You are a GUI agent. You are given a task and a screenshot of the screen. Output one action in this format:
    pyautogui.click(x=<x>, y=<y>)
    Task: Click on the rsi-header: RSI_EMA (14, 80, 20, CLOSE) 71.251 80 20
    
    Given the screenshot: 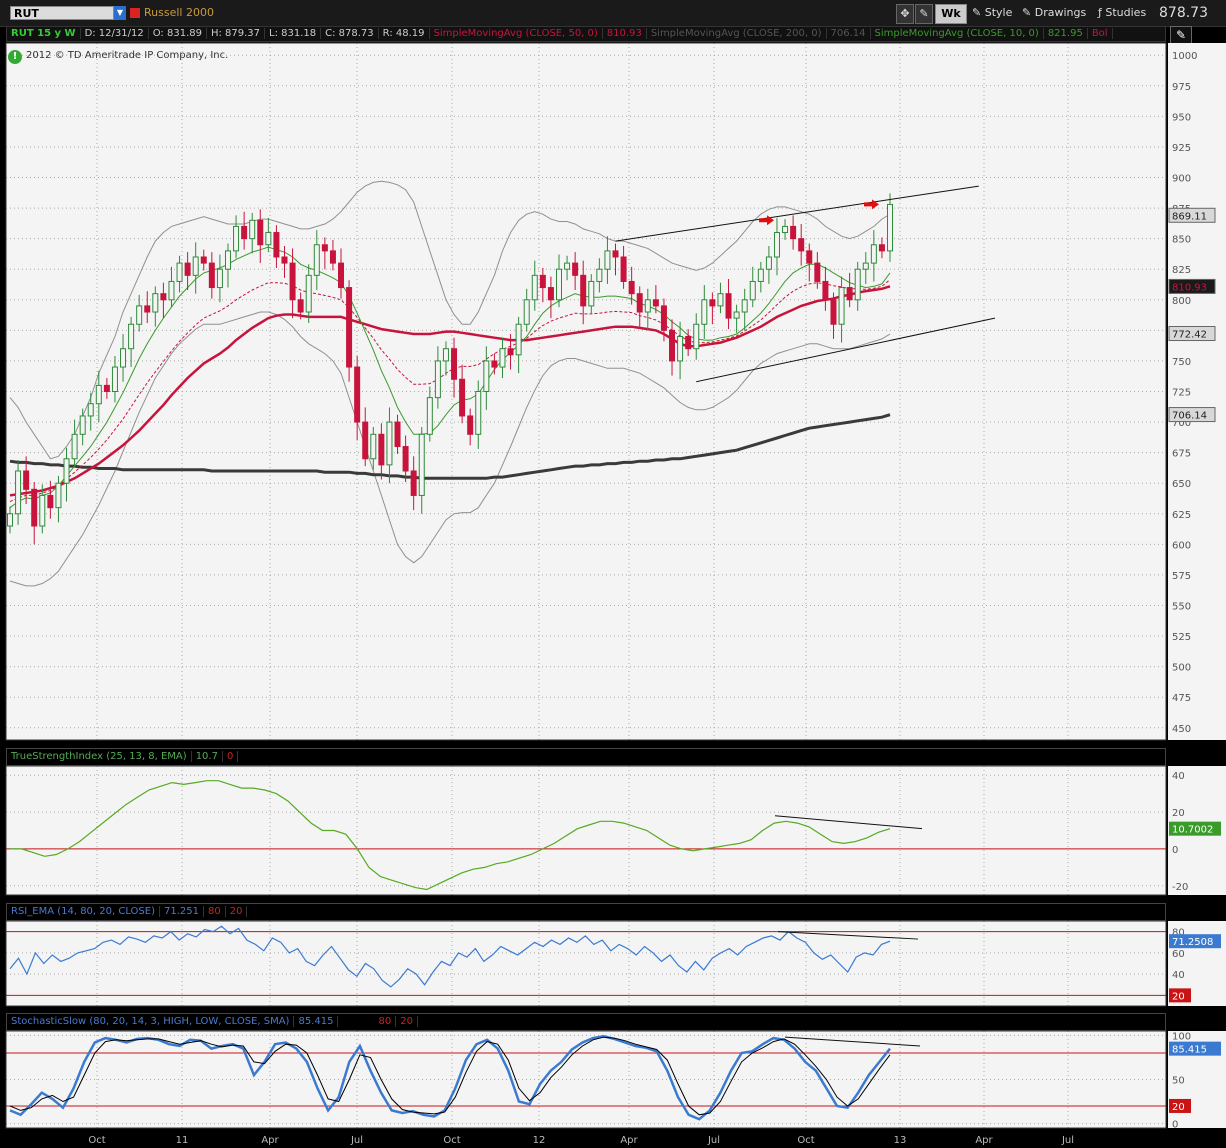 What is the action you would take?
    pyautogui.click(x=586, y=912)
    